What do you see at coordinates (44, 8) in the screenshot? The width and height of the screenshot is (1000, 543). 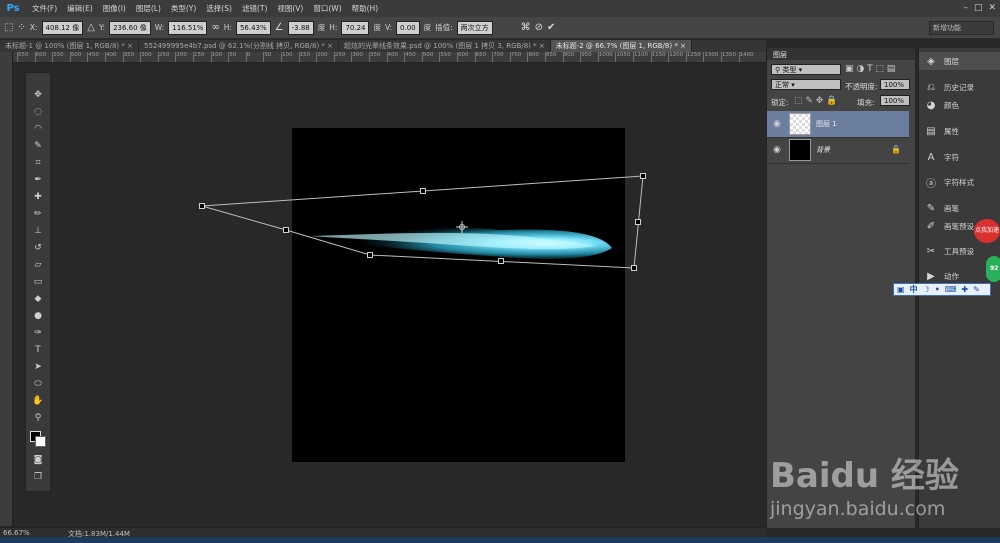 I see `menu-file: 文件(F)` at bounding box center [44, 8].